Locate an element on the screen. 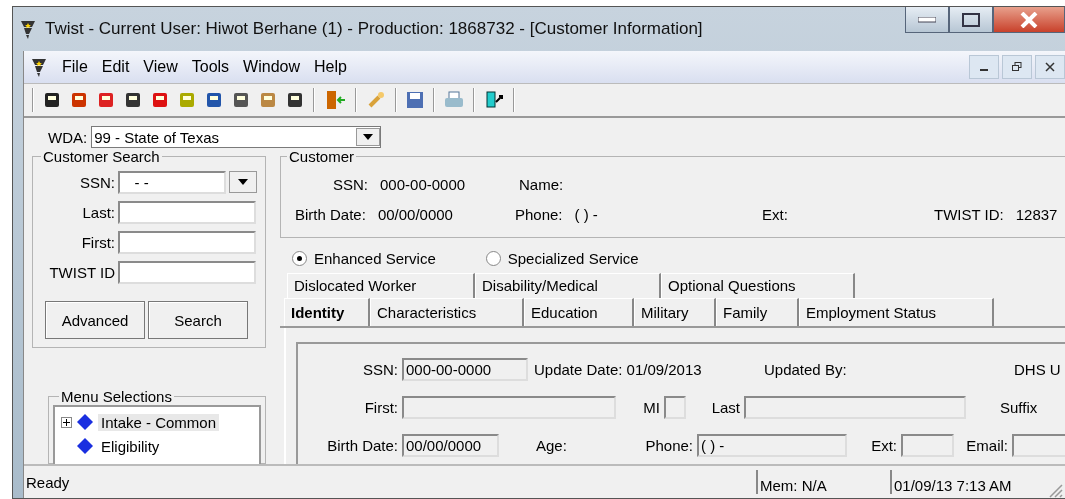 Image resolution: width=1065 pixels, height=499 pixels. tab: Characteristics is located at coordinates (447, 311).